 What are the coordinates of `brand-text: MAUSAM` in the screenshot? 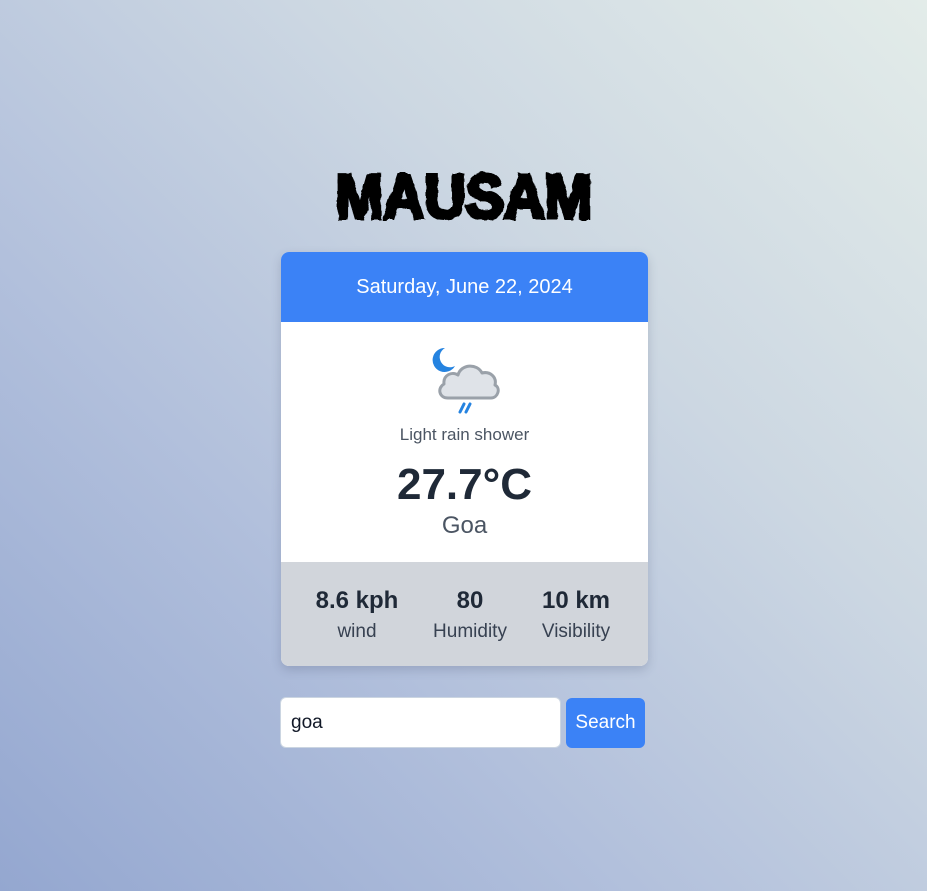 It's located at (463, 197).